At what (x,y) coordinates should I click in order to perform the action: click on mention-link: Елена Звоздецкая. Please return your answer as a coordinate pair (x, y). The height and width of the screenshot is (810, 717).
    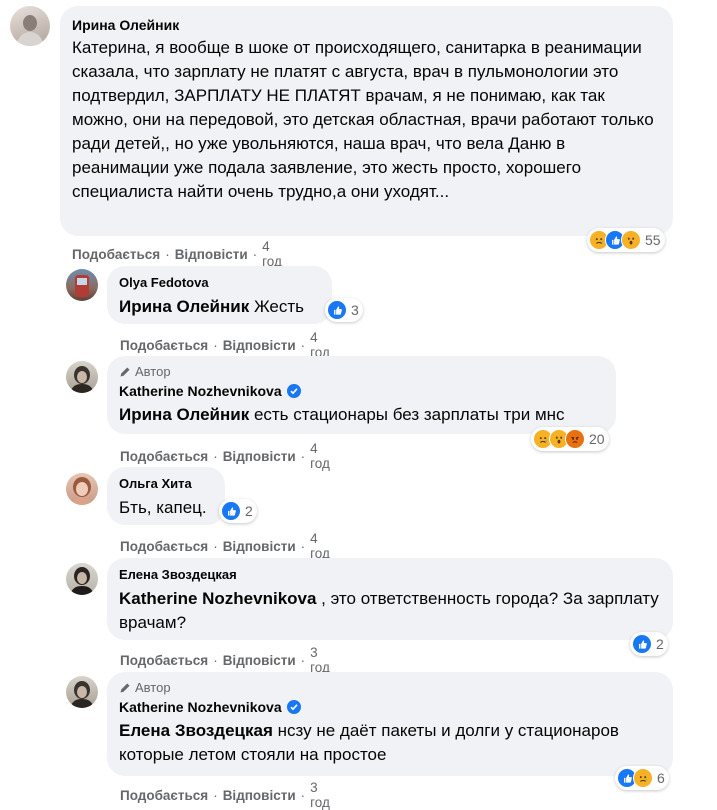
    Looking at the image, I should click on (196, 730).